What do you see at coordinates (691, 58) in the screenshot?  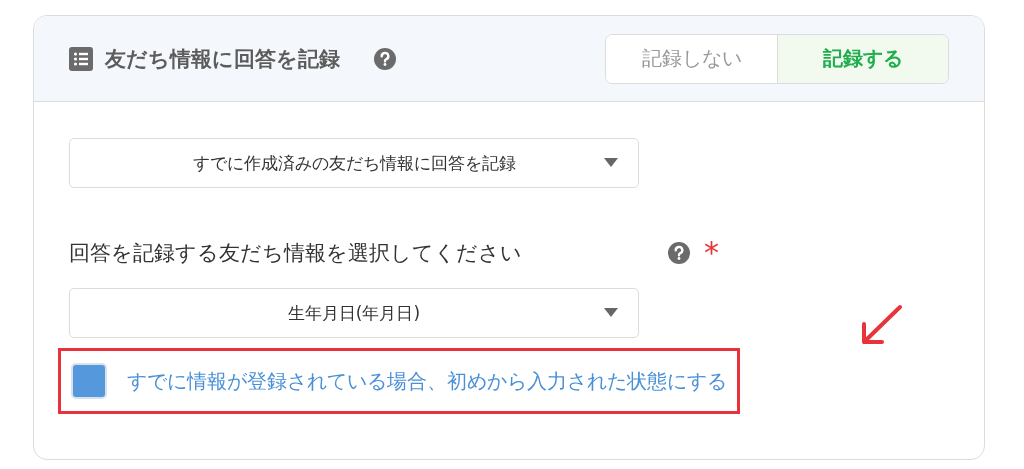 I see `toggle-option: 記録しない` at bounding box center [691, 58].